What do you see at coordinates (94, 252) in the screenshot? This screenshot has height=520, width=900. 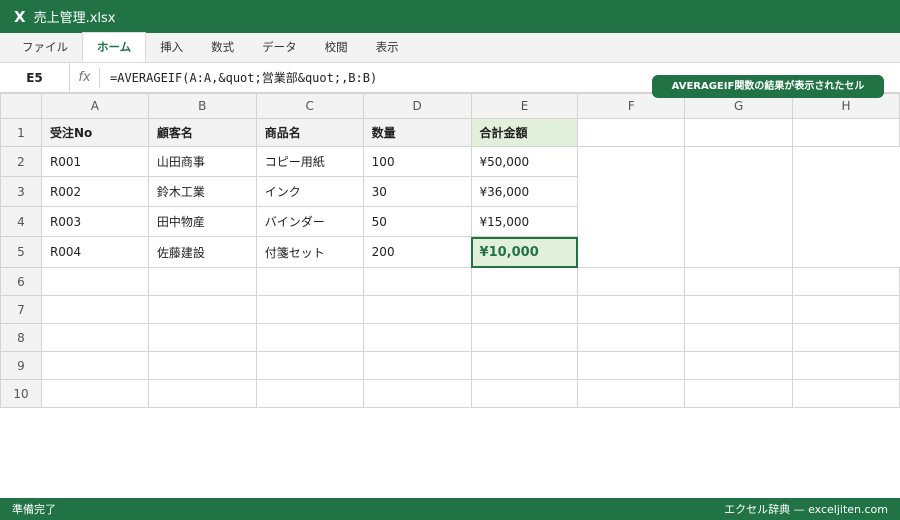 I see `cell-a5: R004` at bounding box center [94, 252].